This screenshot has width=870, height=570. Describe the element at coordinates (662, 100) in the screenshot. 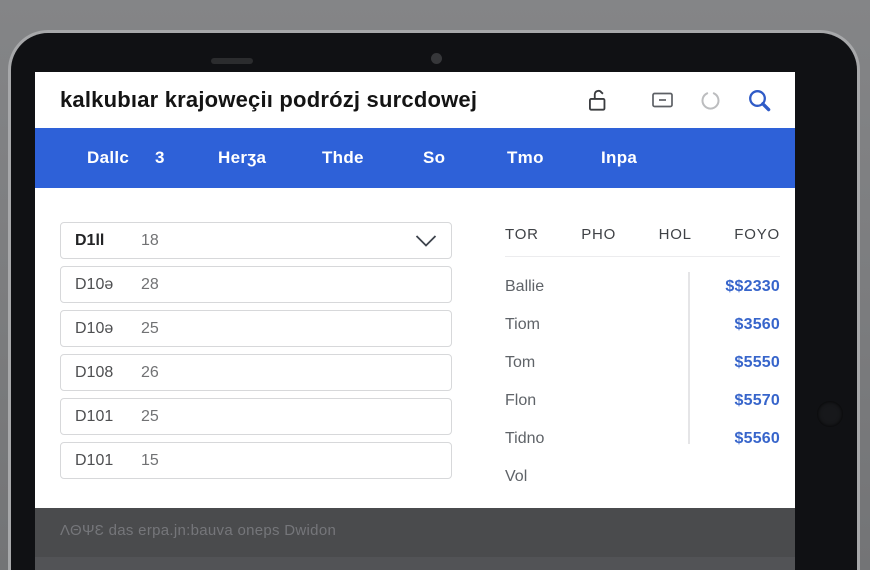

I see `minus-box-icon` at that location.